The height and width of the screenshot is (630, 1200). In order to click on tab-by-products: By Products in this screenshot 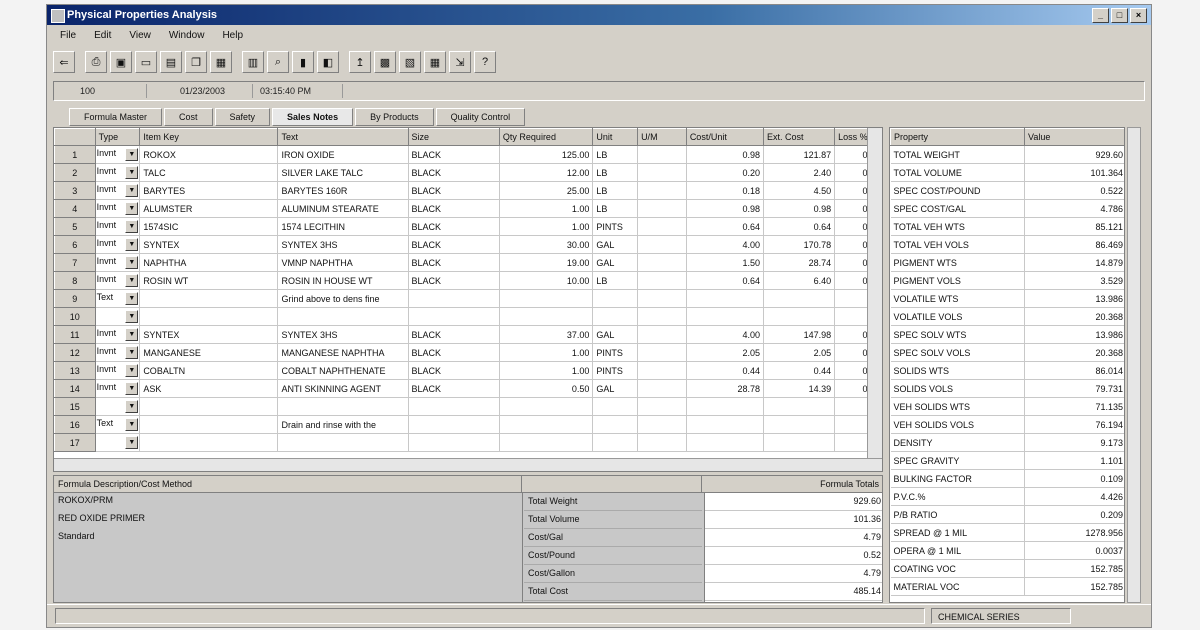, I will do `click(394, 117)`.